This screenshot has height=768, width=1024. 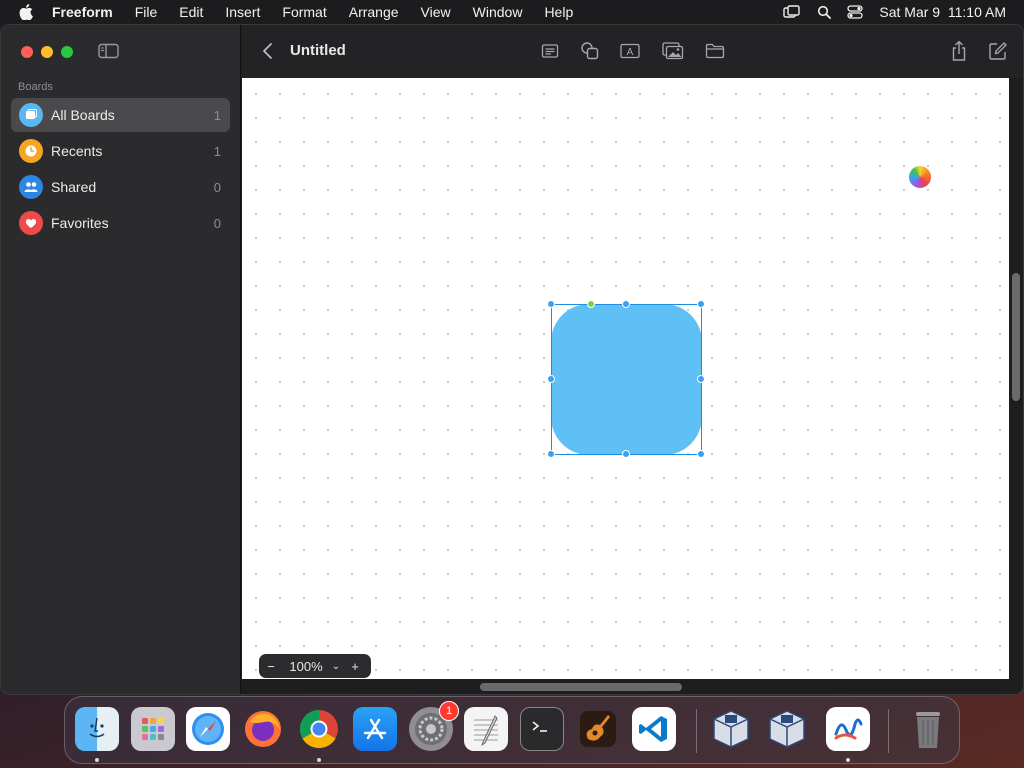 I want to click on collaborator-color-icon, so click(x=920, y=177).